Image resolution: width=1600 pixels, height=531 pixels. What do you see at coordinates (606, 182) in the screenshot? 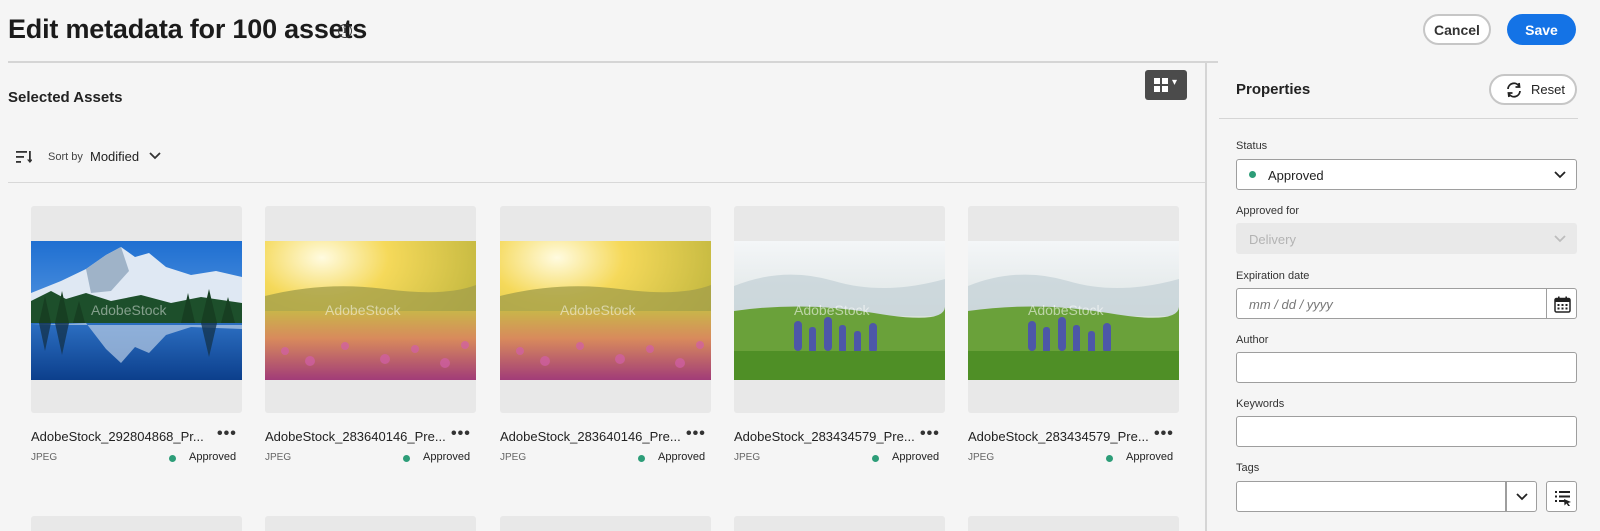
I see `sort-divider` at bounding box center [606, 182].